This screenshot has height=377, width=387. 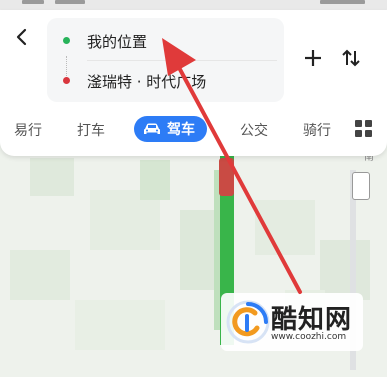 What do you see at coordinates (317, 130) in the screenshot?
I see `tab-bike: 骑行` at bounding box center [317, 130].